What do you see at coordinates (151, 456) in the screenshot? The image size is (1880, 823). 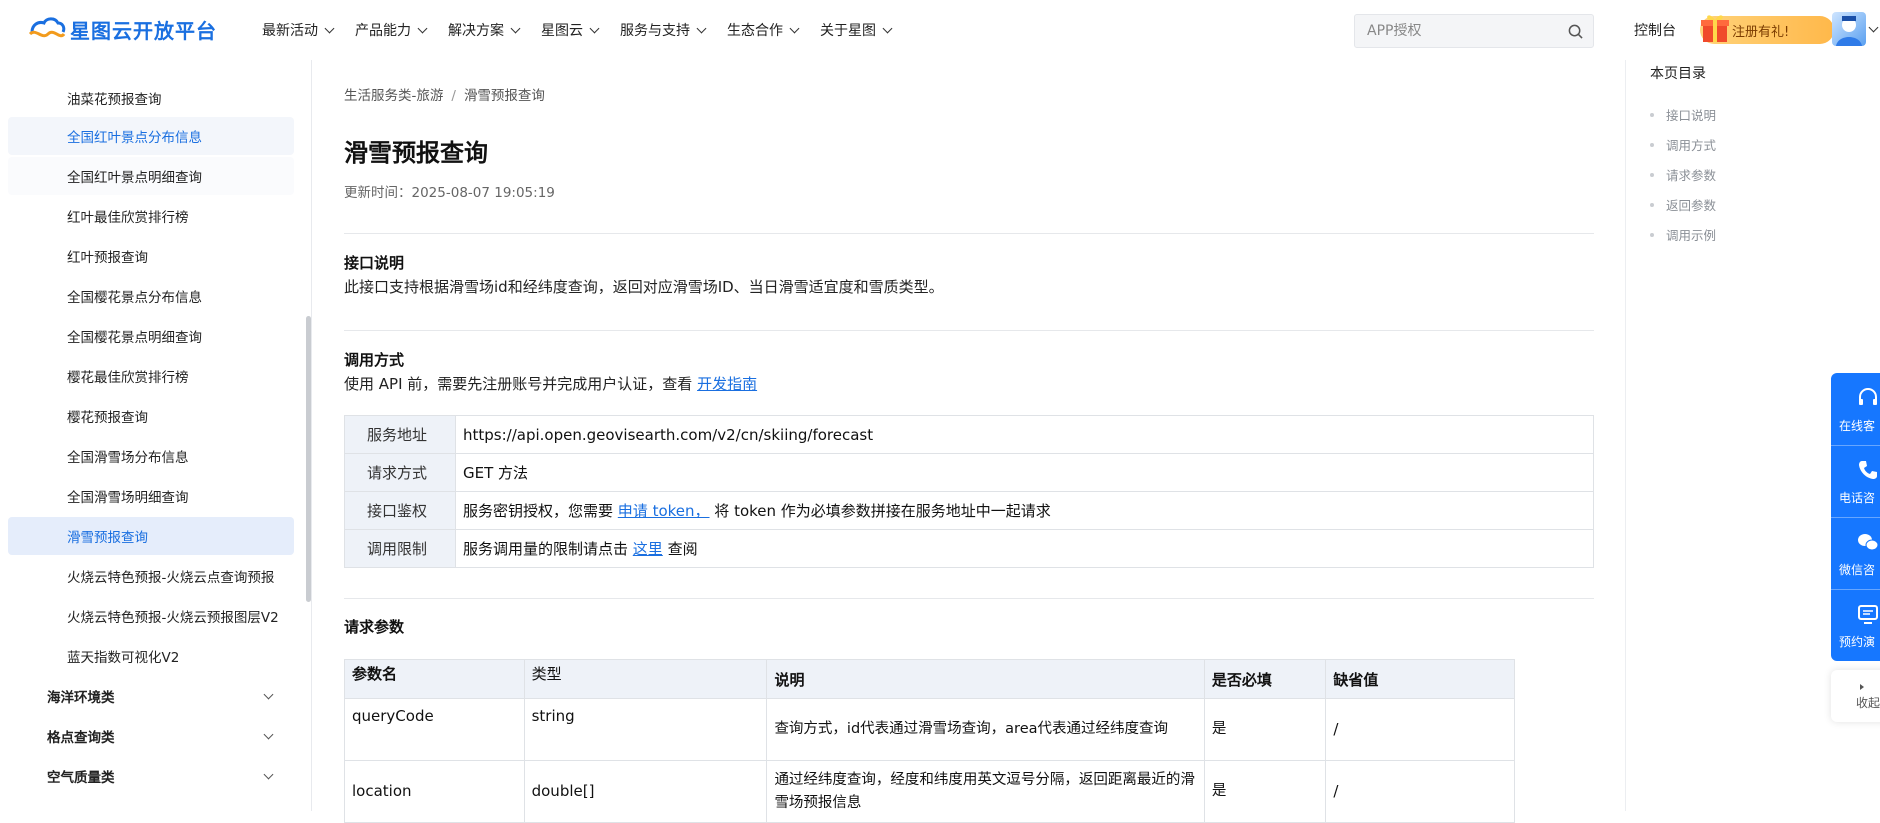 I see `sidebar-item: 全国滑雪场分布信息` at bounding box center [151, 456].